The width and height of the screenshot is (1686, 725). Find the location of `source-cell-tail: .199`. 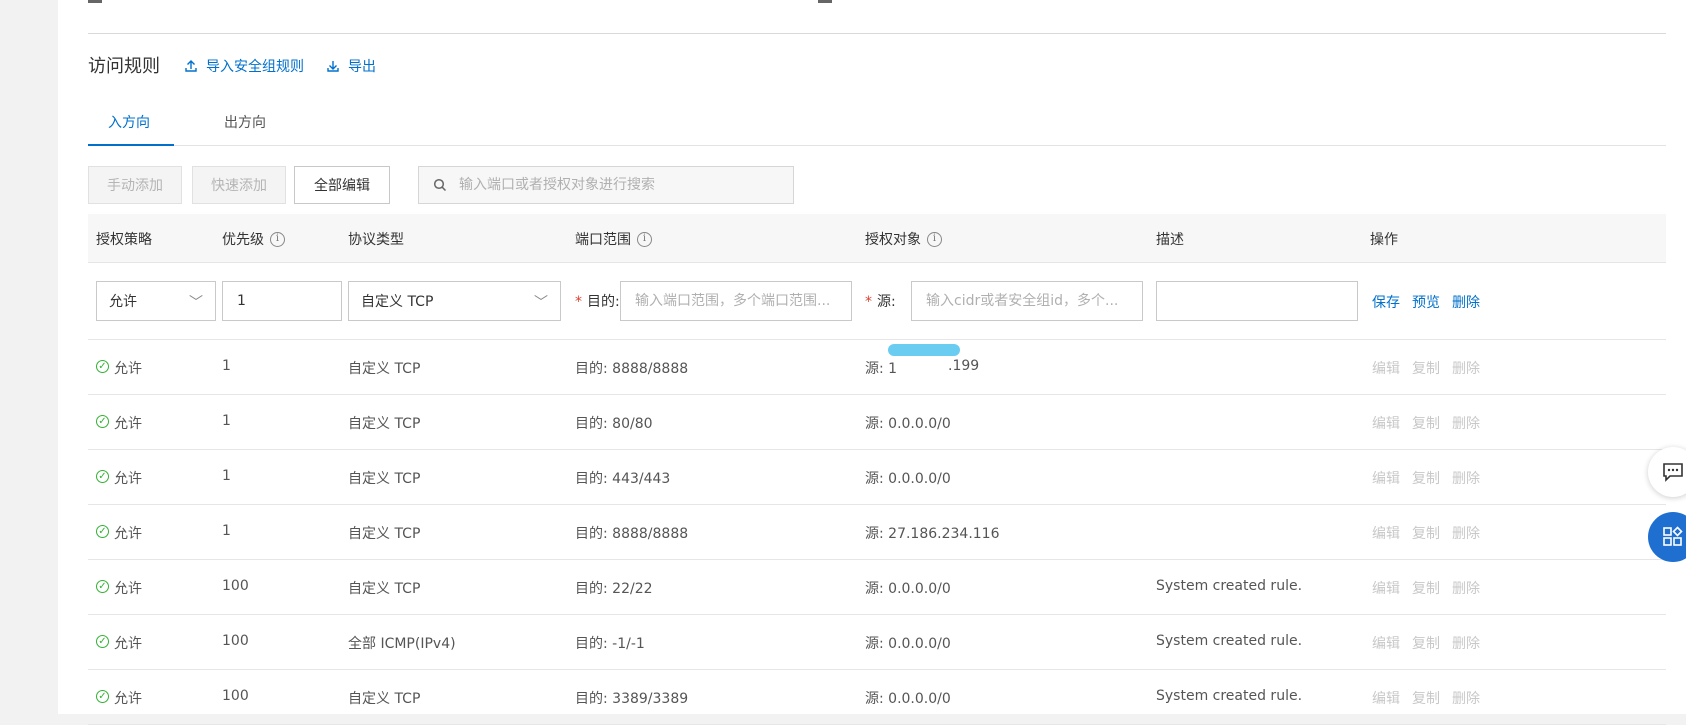

source-cell-tail: .199 is located at coordinates (964, 366).